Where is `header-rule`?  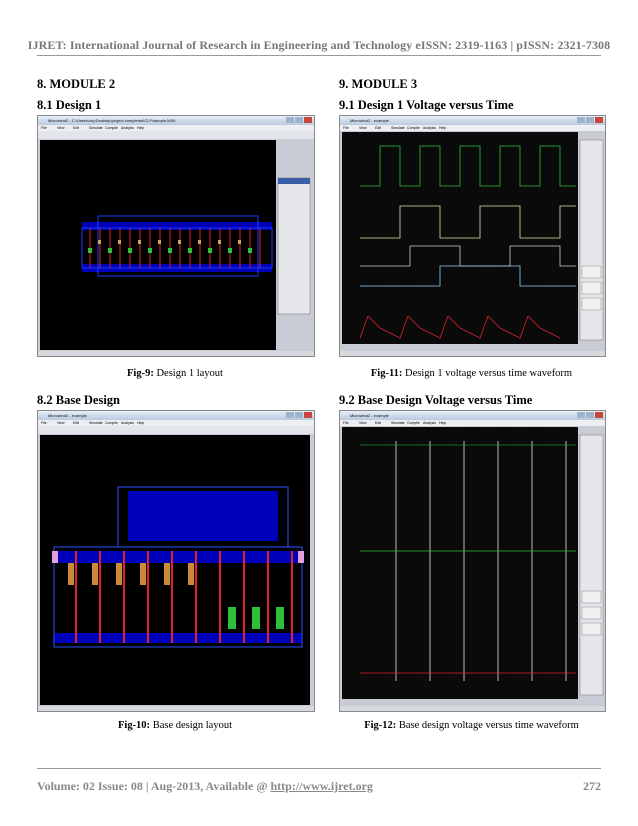
header-rule is located at coordinates (319, 55).